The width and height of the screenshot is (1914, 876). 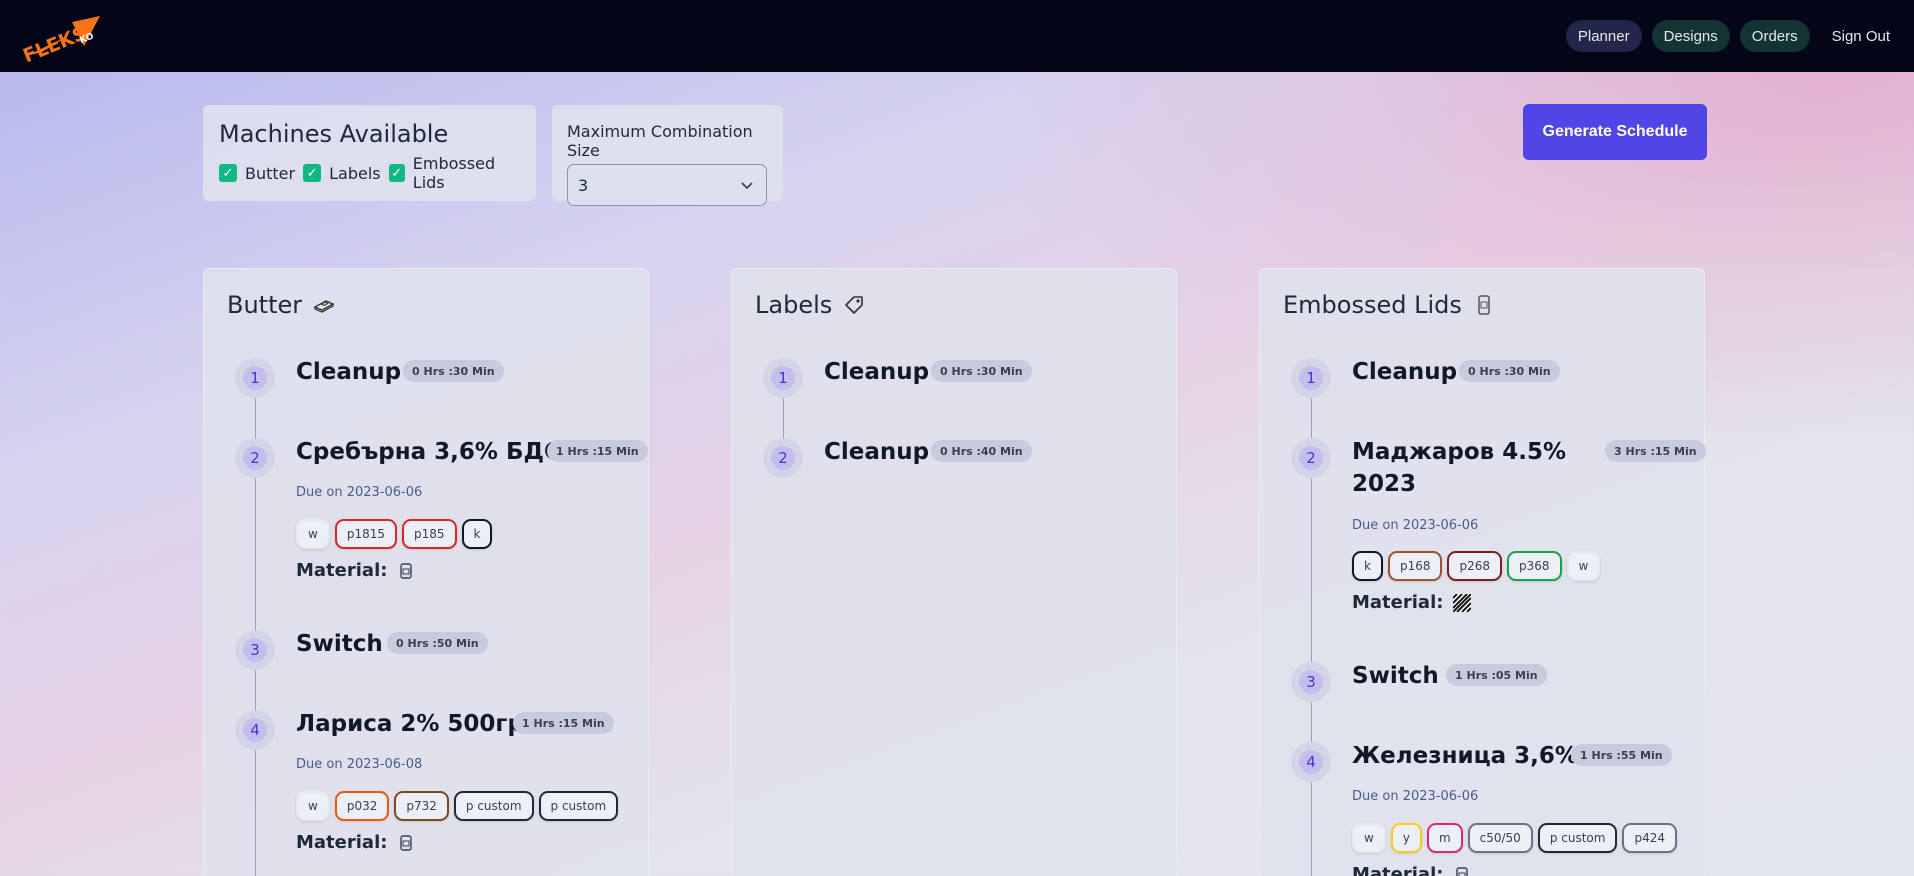 I want to click on column-title-text: Butter, so click(x=265, y=305).